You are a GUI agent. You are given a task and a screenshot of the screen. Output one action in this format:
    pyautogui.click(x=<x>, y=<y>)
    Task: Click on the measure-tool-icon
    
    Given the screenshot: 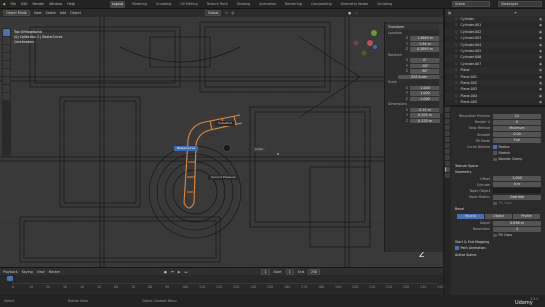 What is the action you would take?
    pyautogui.click(x=6, y=88)
    